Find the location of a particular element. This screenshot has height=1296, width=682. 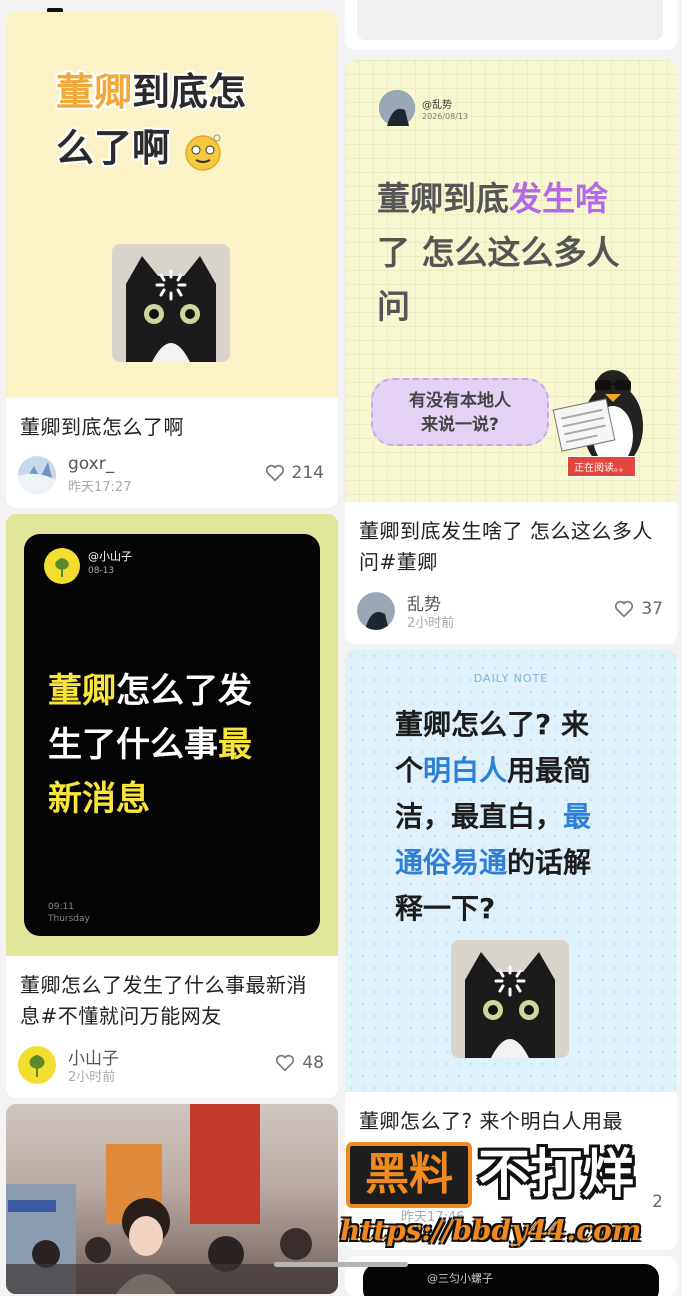

watermark: 黑料 不打烊 https://bbdy44.com is located at coordinates (511, 1195).